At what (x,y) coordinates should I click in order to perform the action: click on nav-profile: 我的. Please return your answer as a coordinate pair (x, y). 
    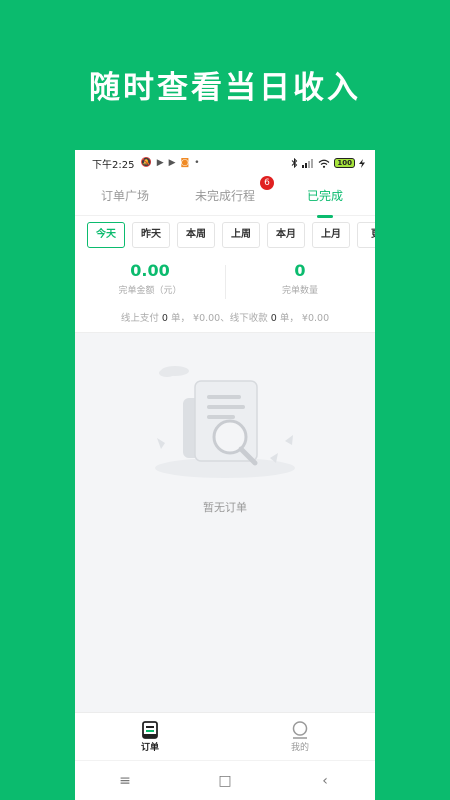
    Looking at the image, I should click on (300, 736).